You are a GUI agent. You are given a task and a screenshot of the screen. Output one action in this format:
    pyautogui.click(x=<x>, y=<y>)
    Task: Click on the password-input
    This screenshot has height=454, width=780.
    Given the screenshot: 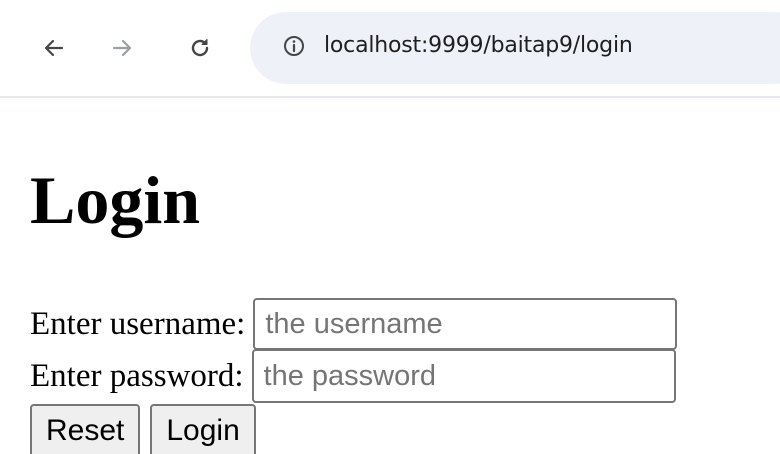 What is the action you would take?
    pyautogui.click(x=463, y=376)
    